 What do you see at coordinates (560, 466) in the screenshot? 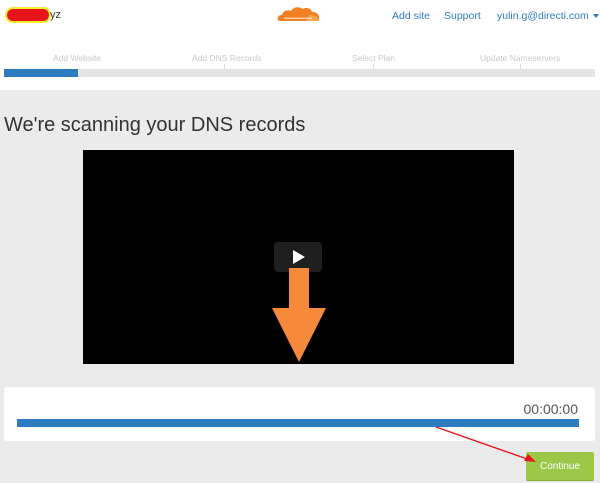
I see `continue-button: Continue` at bounding box center [560, 466].